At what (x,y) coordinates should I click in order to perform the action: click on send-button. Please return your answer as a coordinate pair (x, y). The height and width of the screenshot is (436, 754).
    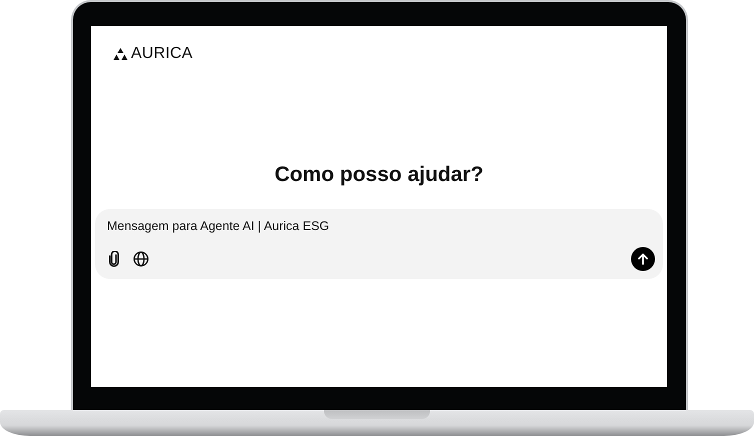
    Looking at the image, I should click on (643, 259).